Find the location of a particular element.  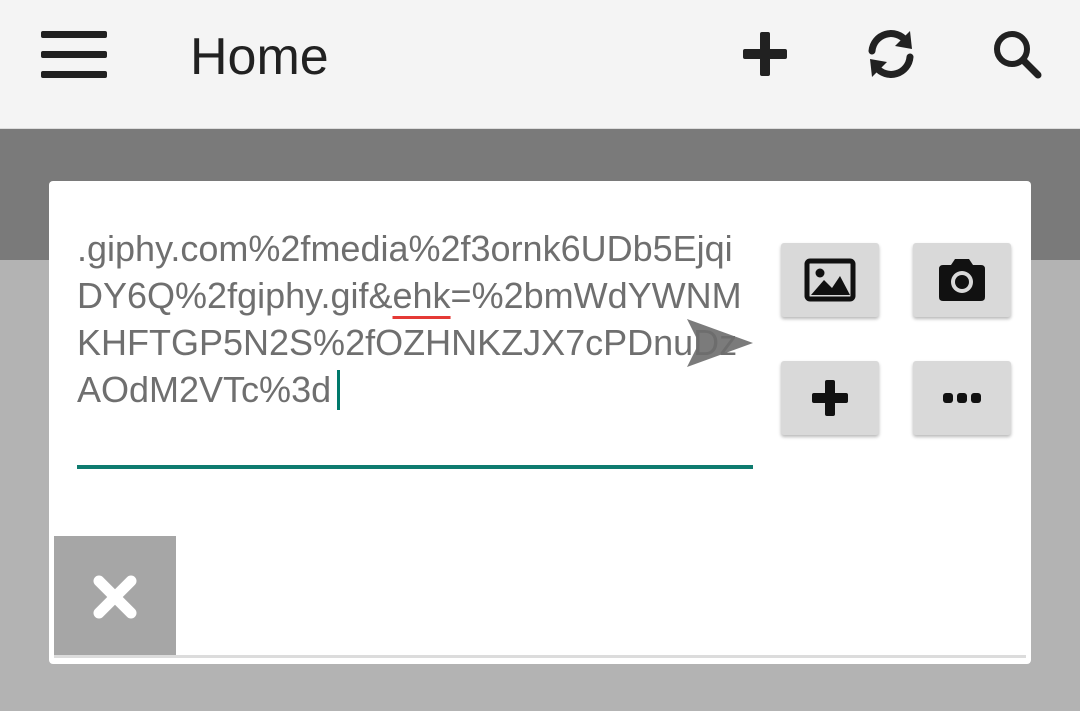

send-button is located at coordinates (720, 343).